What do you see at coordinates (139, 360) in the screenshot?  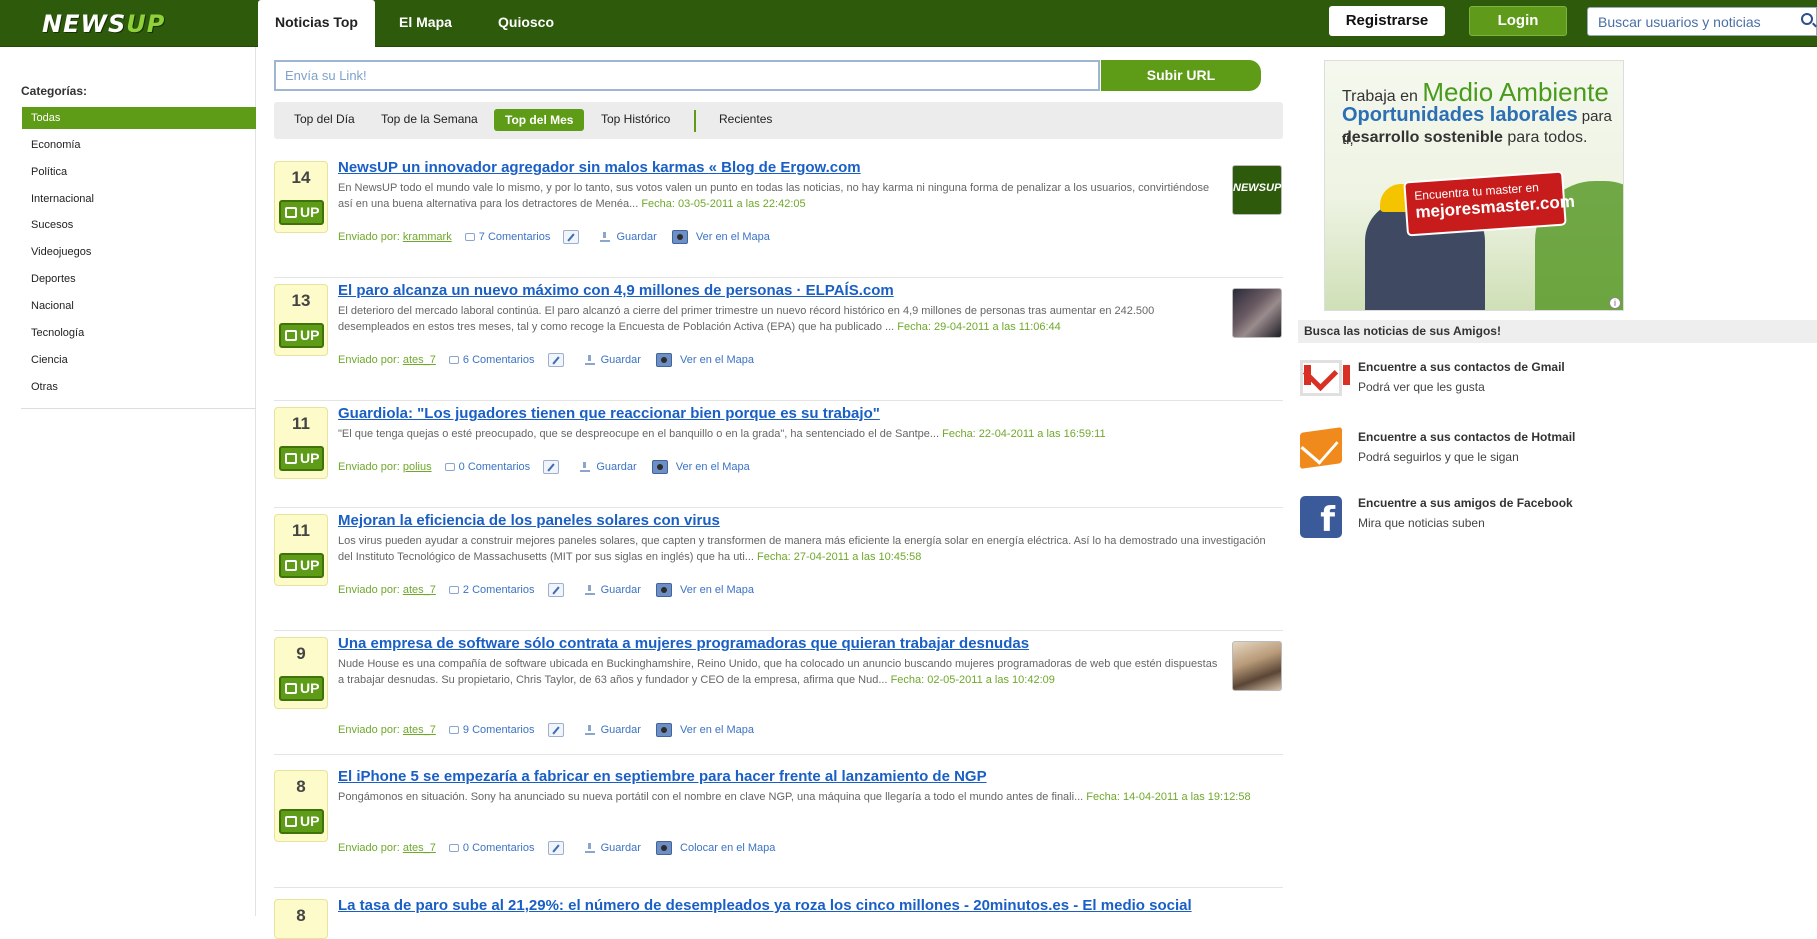 I see `category-ciencia: Ciencia` at bounding box center [139, 360].